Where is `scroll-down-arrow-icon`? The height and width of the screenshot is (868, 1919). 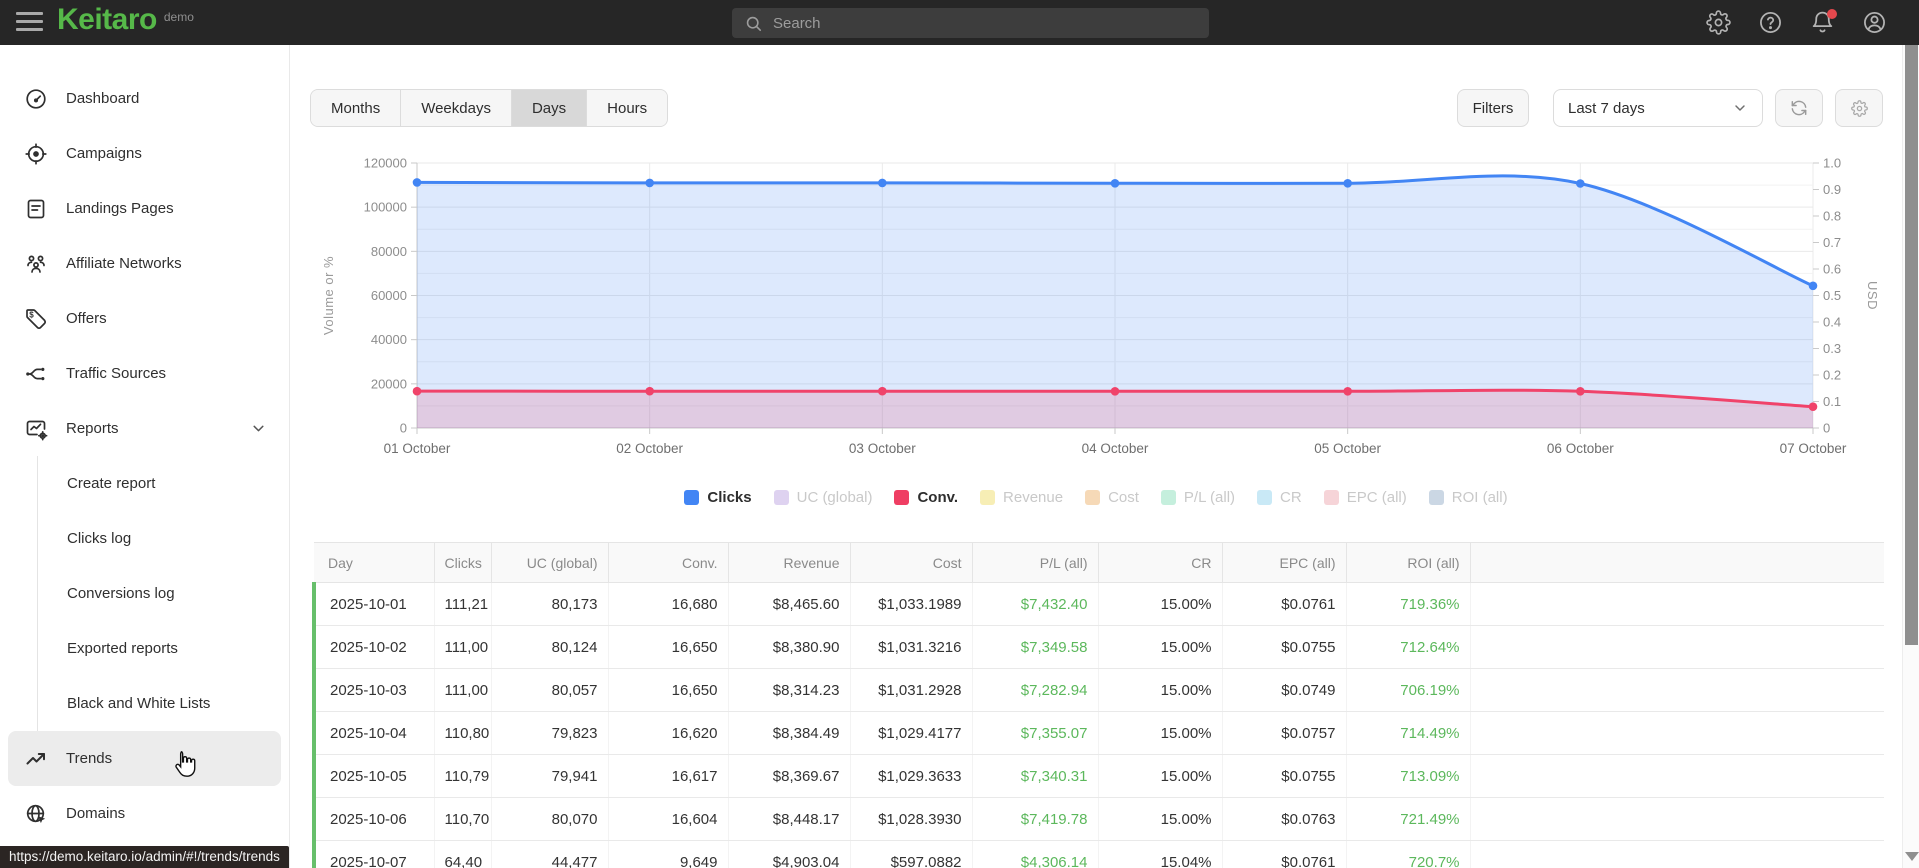
scroll-down-arrow-icon is located at coordinates (1912, 856).